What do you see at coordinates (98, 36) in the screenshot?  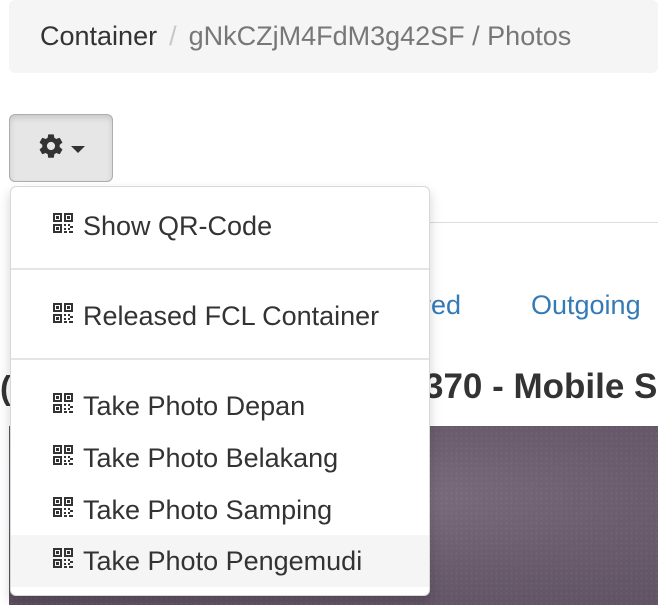 I see `breadcrumb-container-link: Container` at bounding box center [98, 36].